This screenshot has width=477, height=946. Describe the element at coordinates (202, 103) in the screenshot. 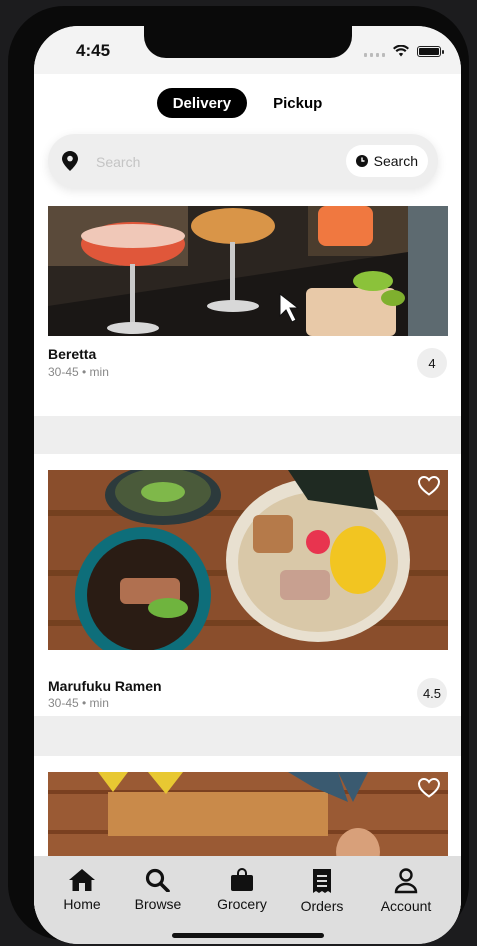

I see `delivery-tab: Delivery` at that location.